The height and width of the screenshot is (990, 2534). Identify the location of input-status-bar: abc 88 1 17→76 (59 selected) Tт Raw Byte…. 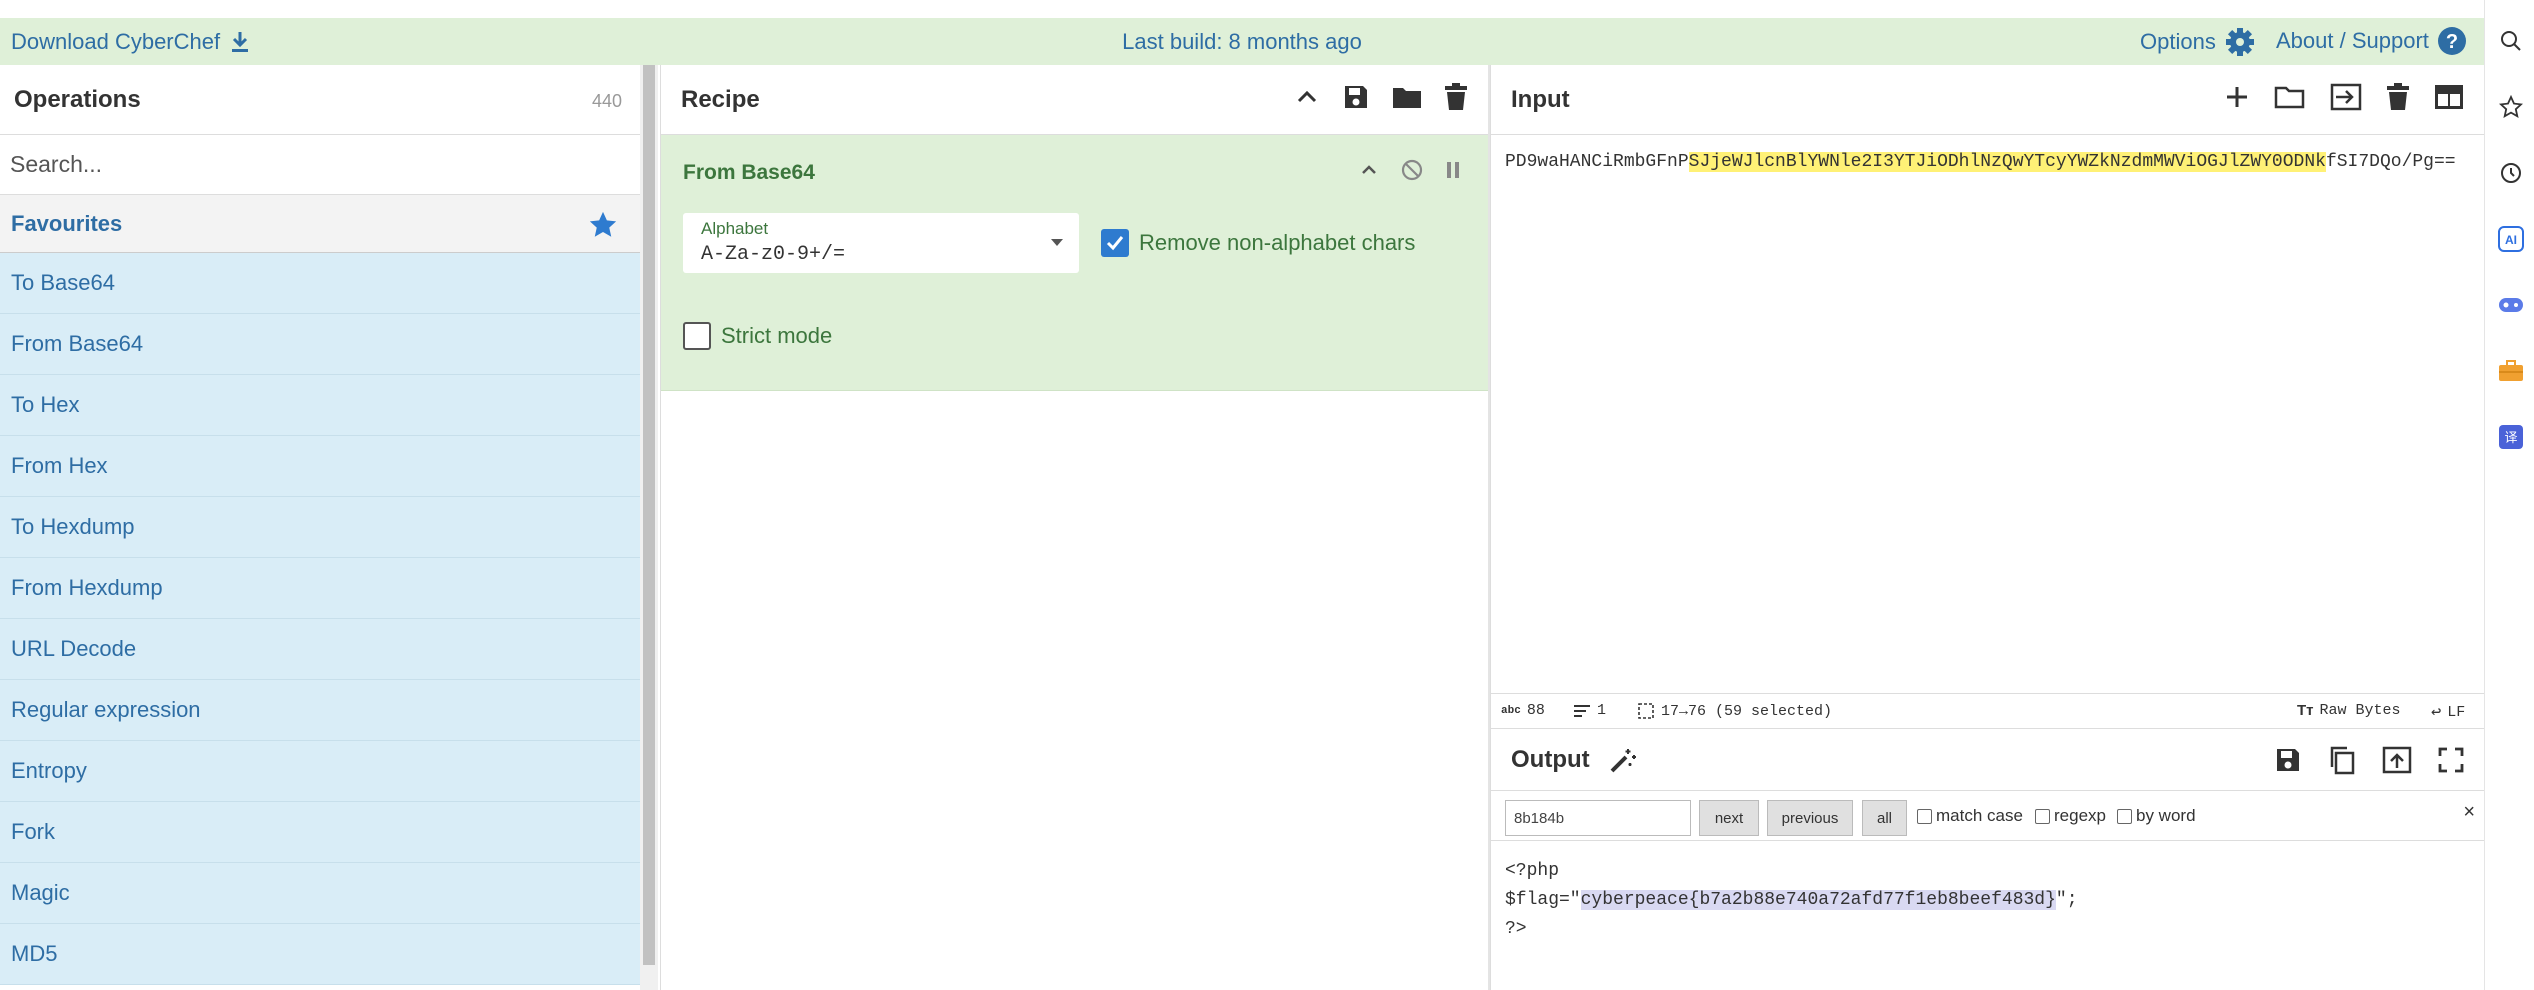
(1988, 710).